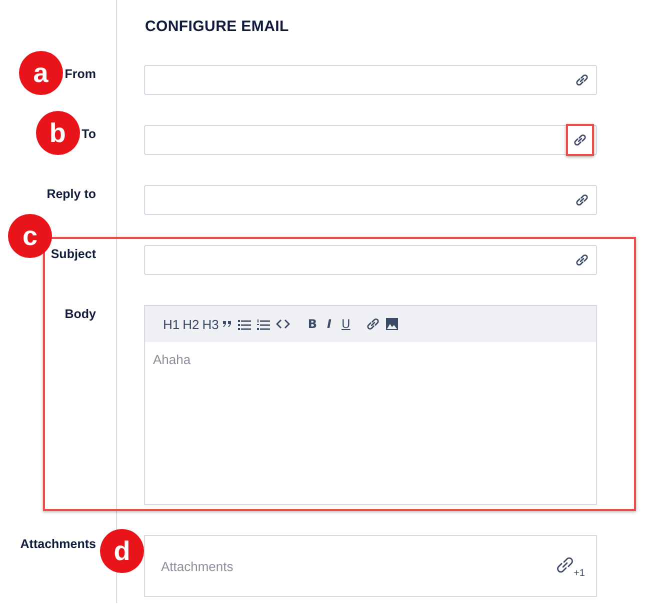 This screenshot has width=647, height=605. I want to click on callout-badge: a, so click(40, 73).